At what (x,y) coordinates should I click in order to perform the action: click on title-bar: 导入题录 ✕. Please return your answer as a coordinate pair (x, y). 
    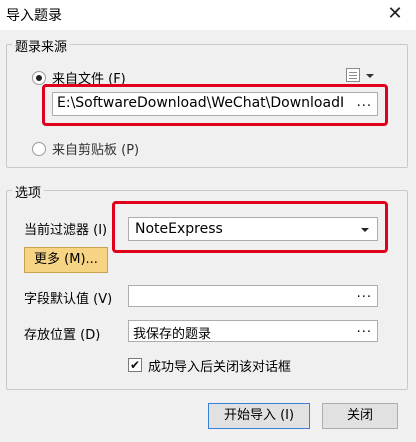
    Looking at the image, I should click on (208, 15).